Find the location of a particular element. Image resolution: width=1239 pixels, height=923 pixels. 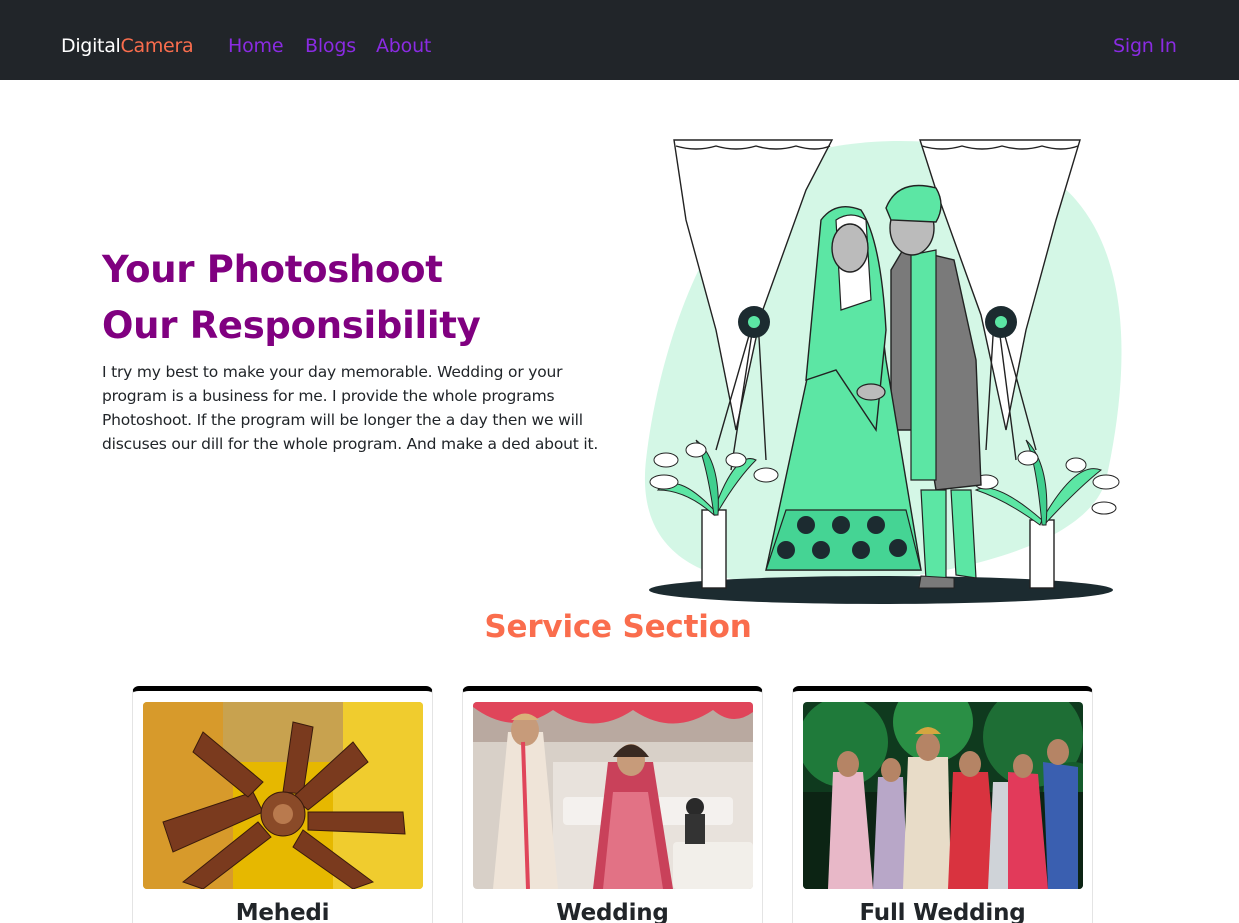

hero-title-line1: Your Photoshoot is located at coordinates (272, 269).